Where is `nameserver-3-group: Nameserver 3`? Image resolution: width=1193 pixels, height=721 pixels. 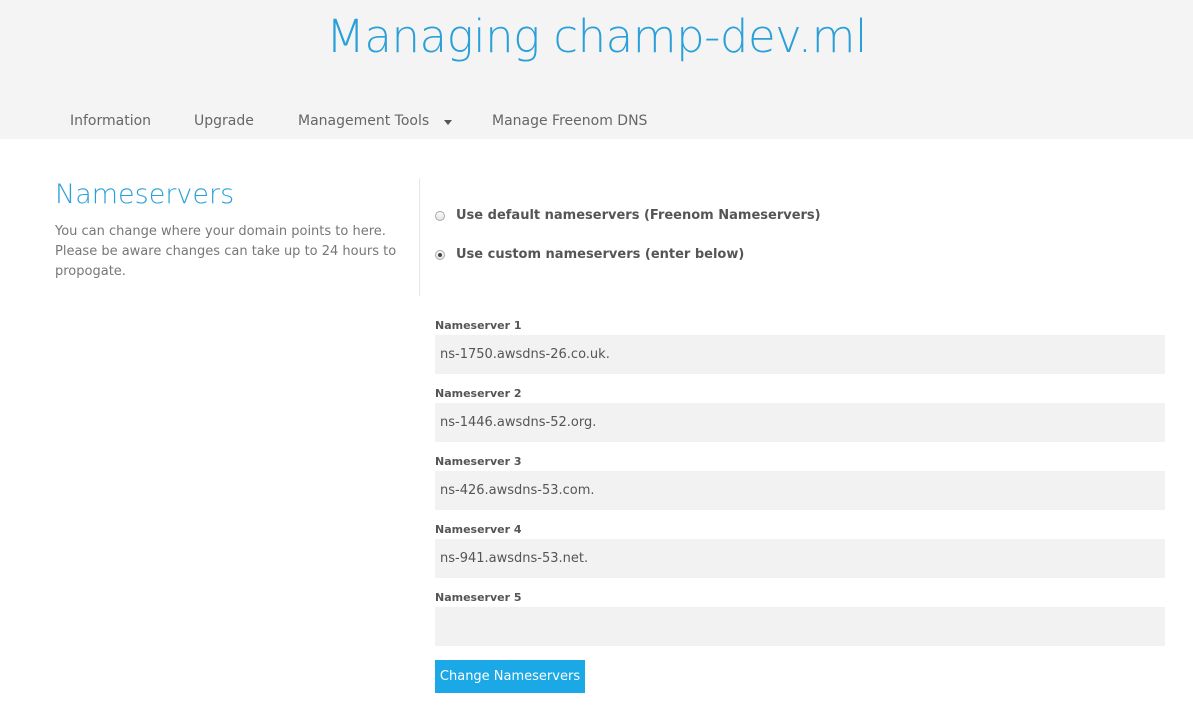 nameserver-3-group: Nameserver 3 is located at coordinates (800, 482).